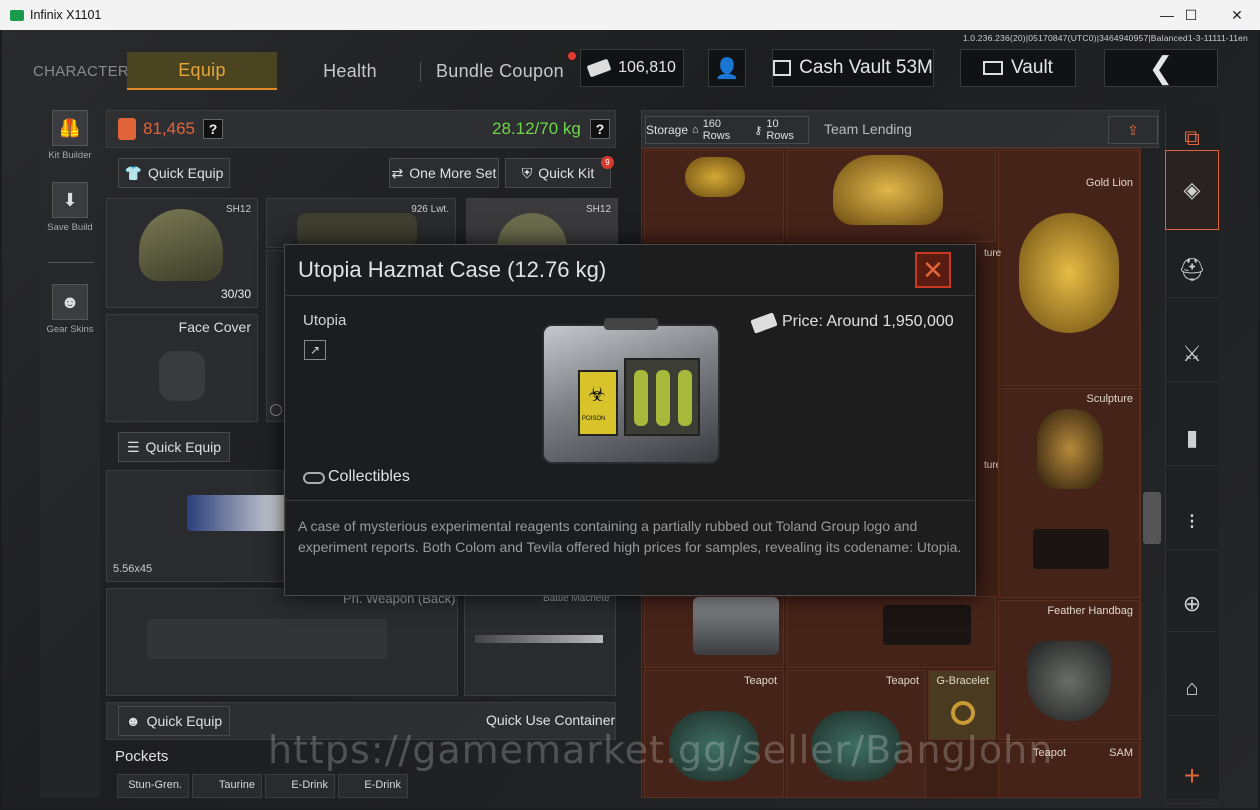  I want to click on vault-icon, so click(993, 68).